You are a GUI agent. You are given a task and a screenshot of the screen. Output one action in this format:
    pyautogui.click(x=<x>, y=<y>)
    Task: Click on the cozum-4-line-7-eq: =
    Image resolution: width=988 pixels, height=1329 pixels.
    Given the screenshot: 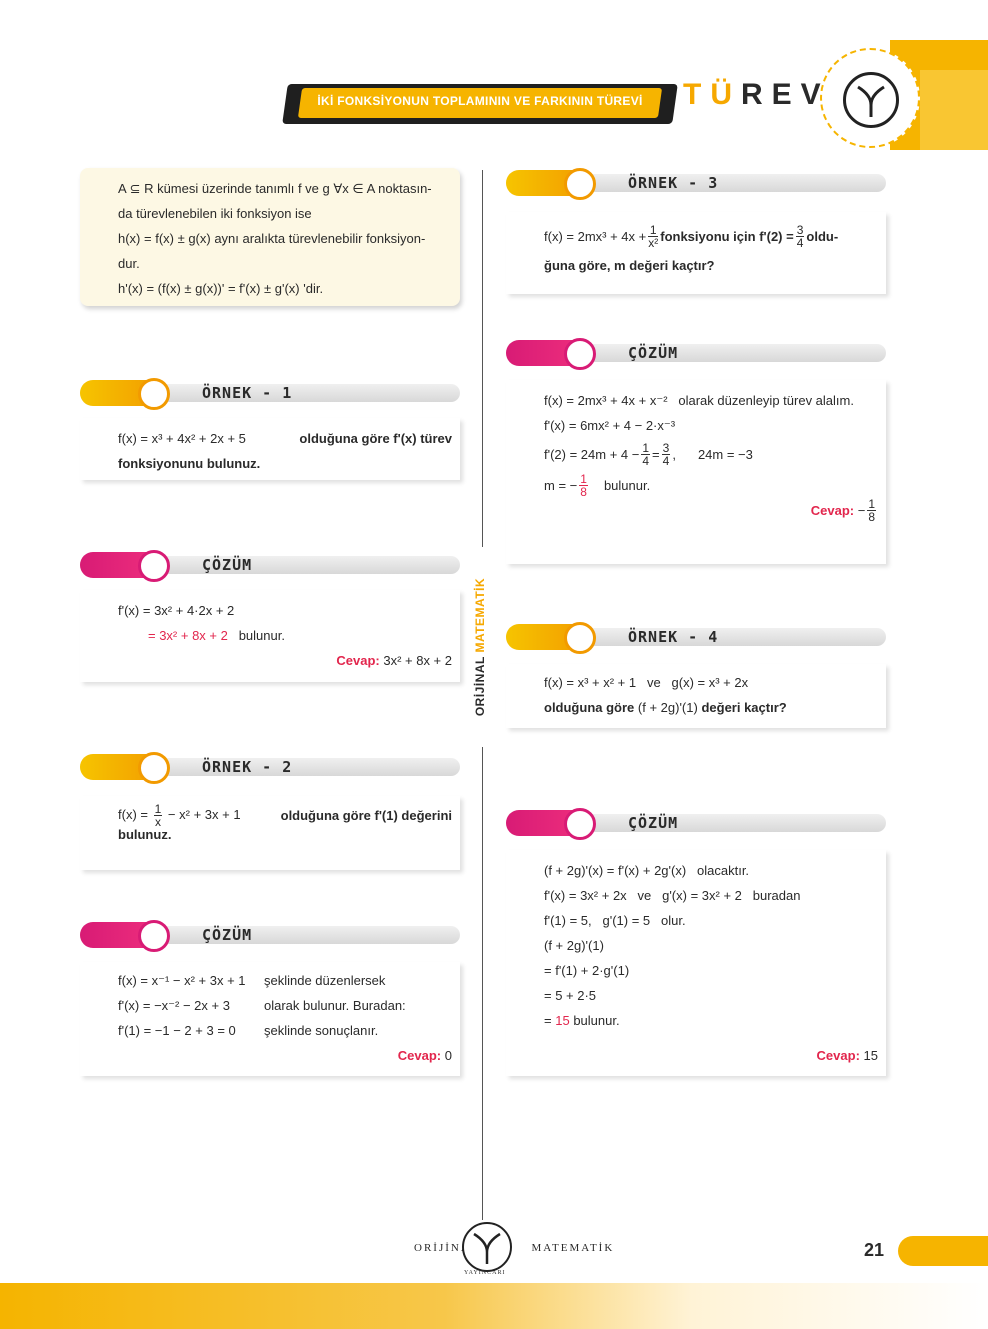 What is the action you would take?
    pyautogui.click(x=548, y=1020)
    